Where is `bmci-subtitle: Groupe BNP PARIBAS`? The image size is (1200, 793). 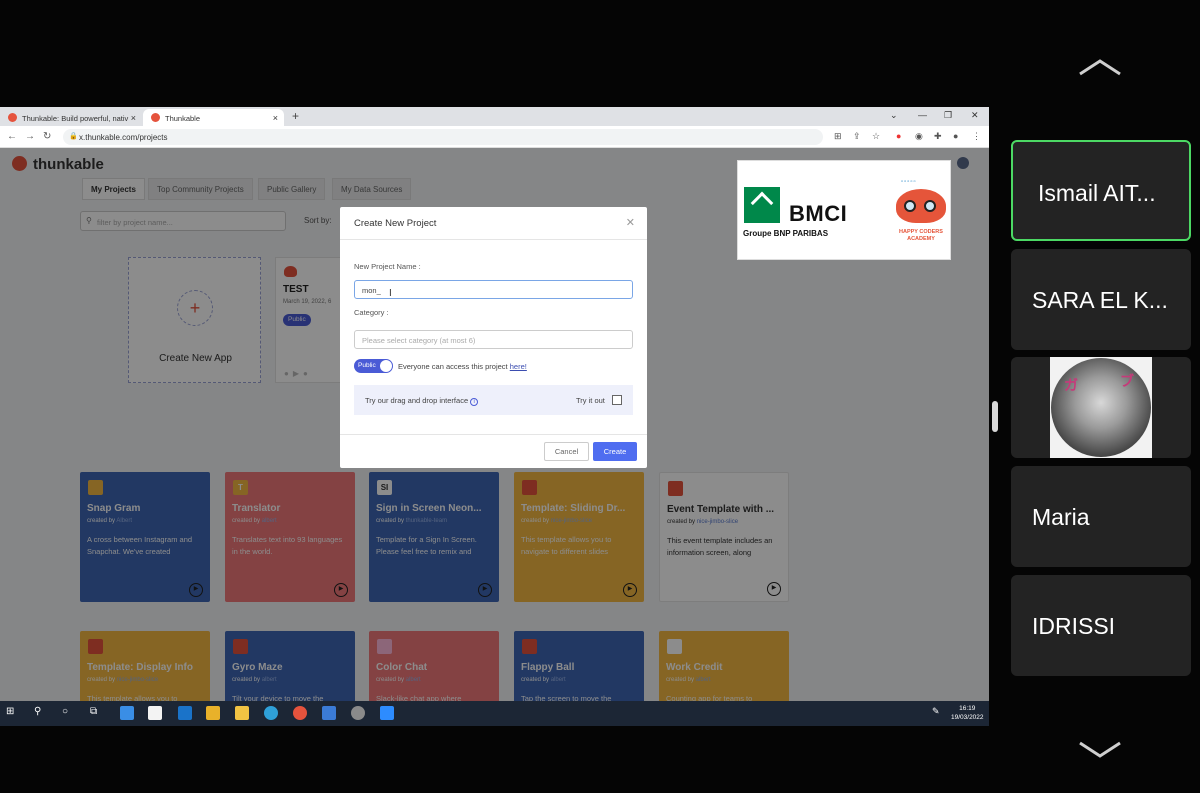
bmci-subtitle: Groupe BNP PARIBAS is located at coordinates (786, 233).